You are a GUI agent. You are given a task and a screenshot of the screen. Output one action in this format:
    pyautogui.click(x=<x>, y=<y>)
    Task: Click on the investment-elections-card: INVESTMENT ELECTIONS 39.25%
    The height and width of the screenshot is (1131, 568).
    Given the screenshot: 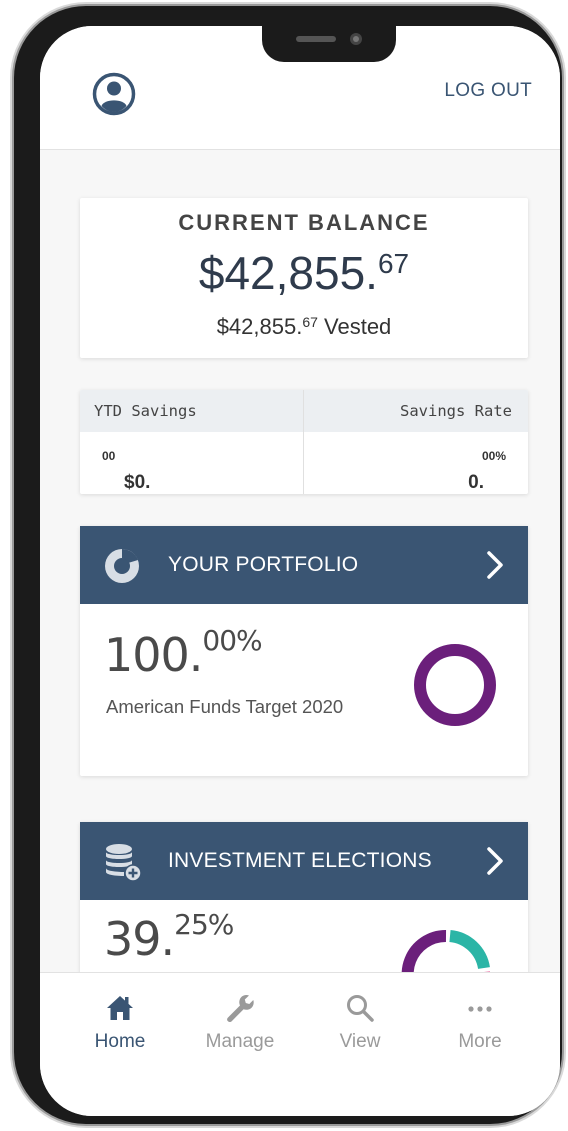 What is the action you would take?
    pyautogui.click(x=304, y=897)
    